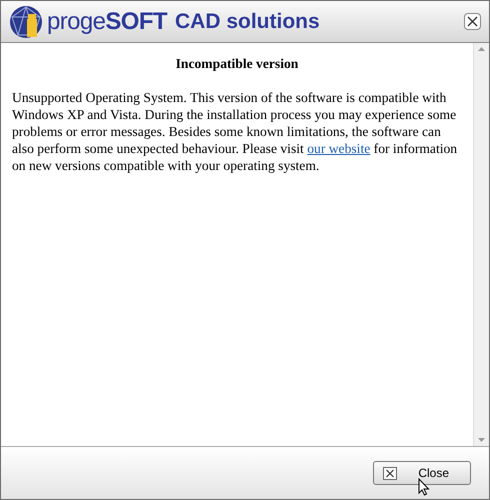 This screenshot has width=490, height=500. I want to click on close-button: Close, so click(422, 473).